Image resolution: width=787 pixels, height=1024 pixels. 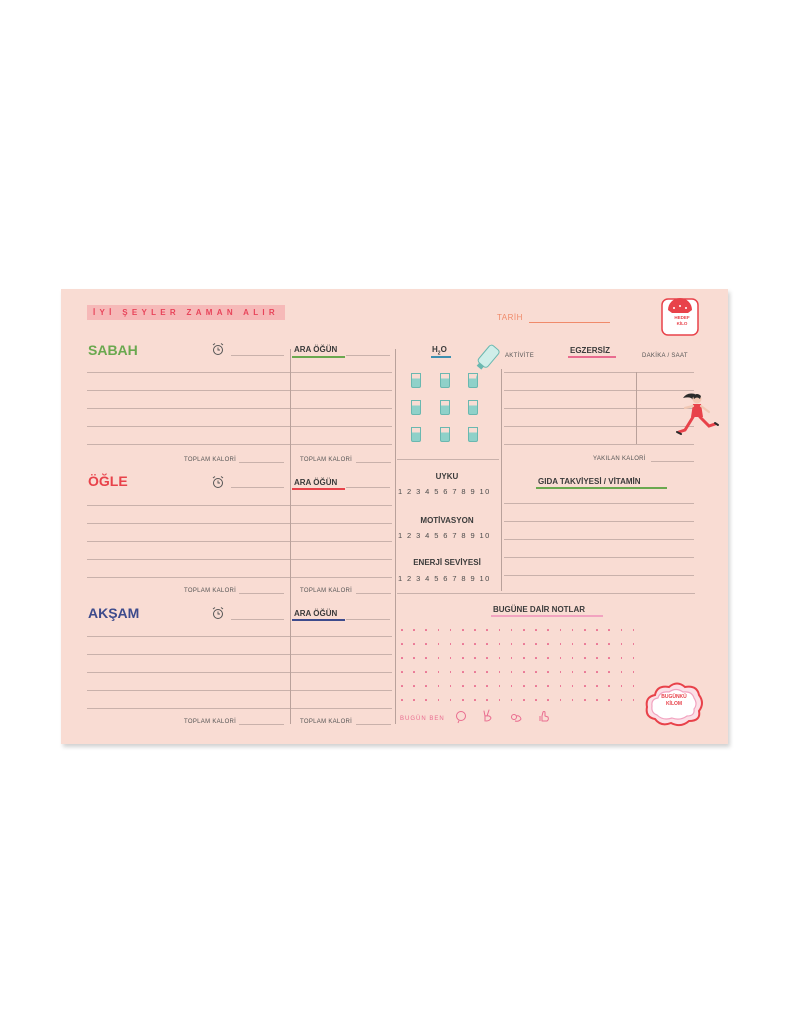 What do you see at coordinates (444, 491) in the screenshot?
I see `uyku-scale: 1 2 3 4 5 6 7 8 9 10` at bounding box center [444, 491].